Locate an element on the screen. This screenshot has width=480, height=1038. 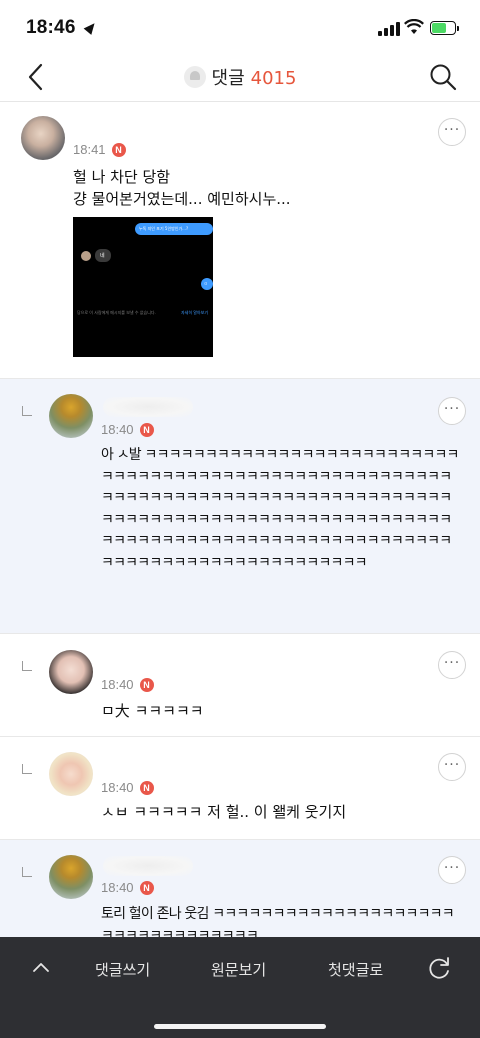
cellular-signal-icon is located at coordinates (390, 29).